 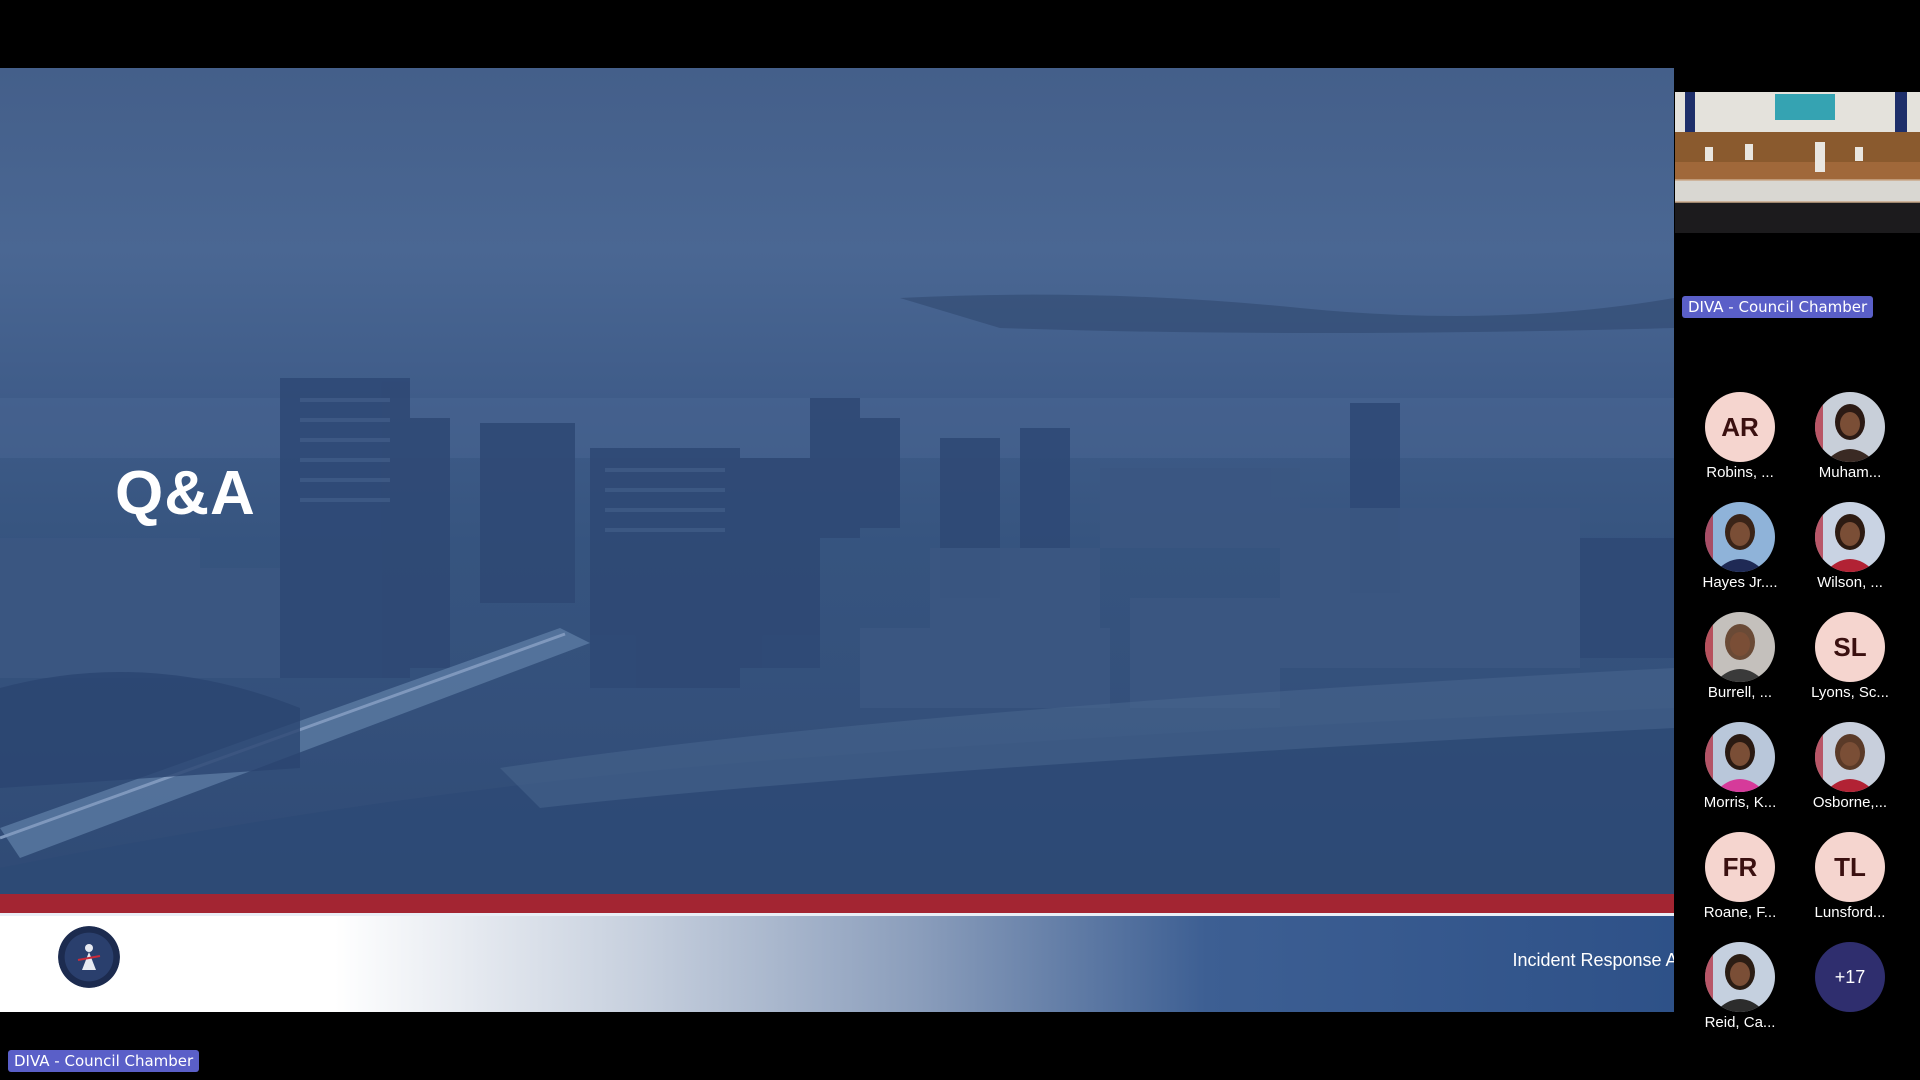 I want to click on city-seal-icon, so click(x=89, y=957).